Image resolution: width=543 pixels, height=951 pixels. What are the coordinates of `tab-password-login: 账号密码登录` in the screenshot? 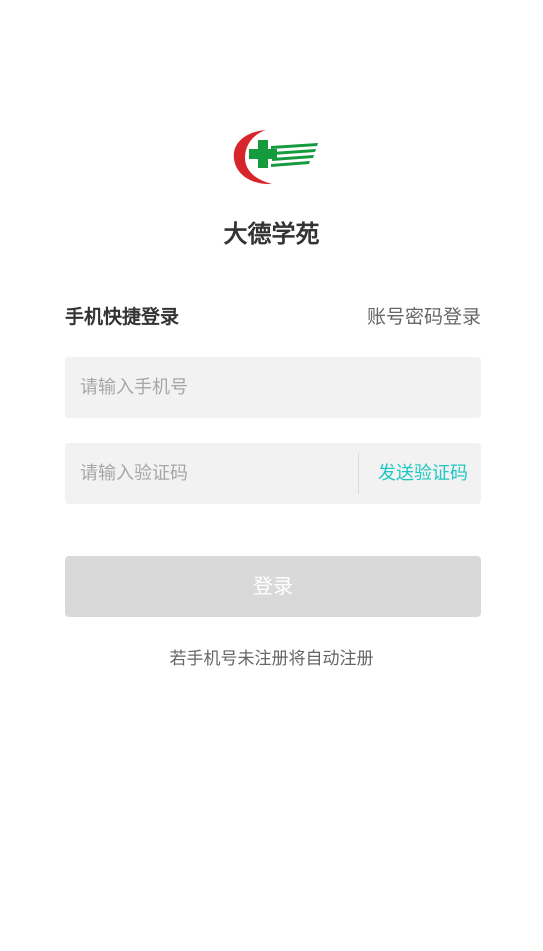 It's located at (424, 315).